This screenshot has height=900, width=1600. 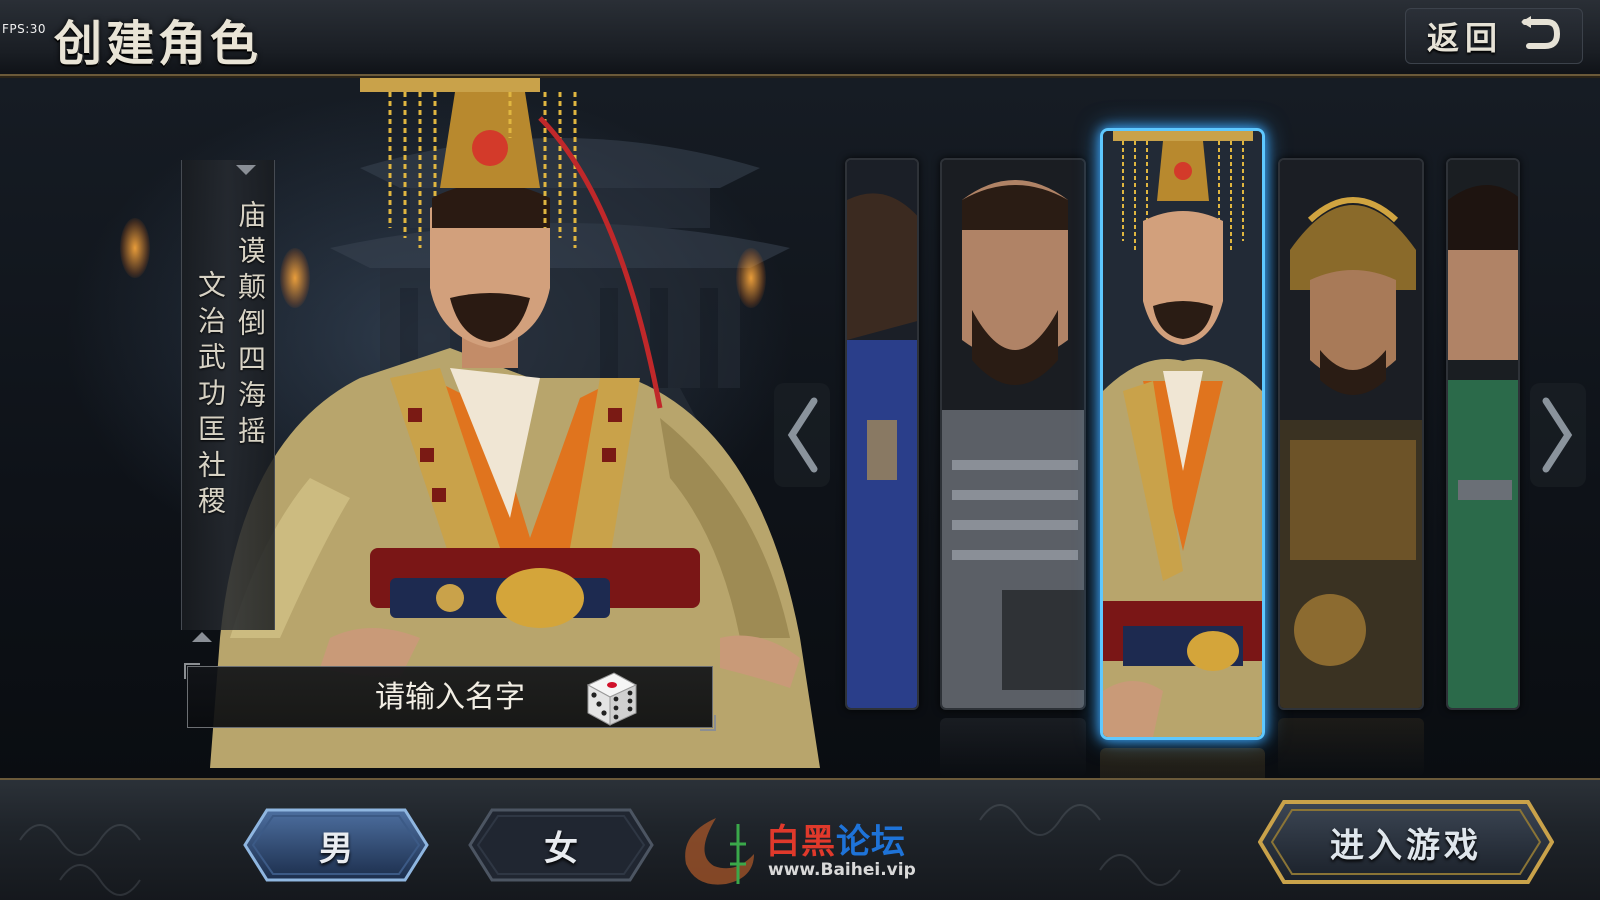 I want to click on carousel-prev-button, so click(x=802, y=435).